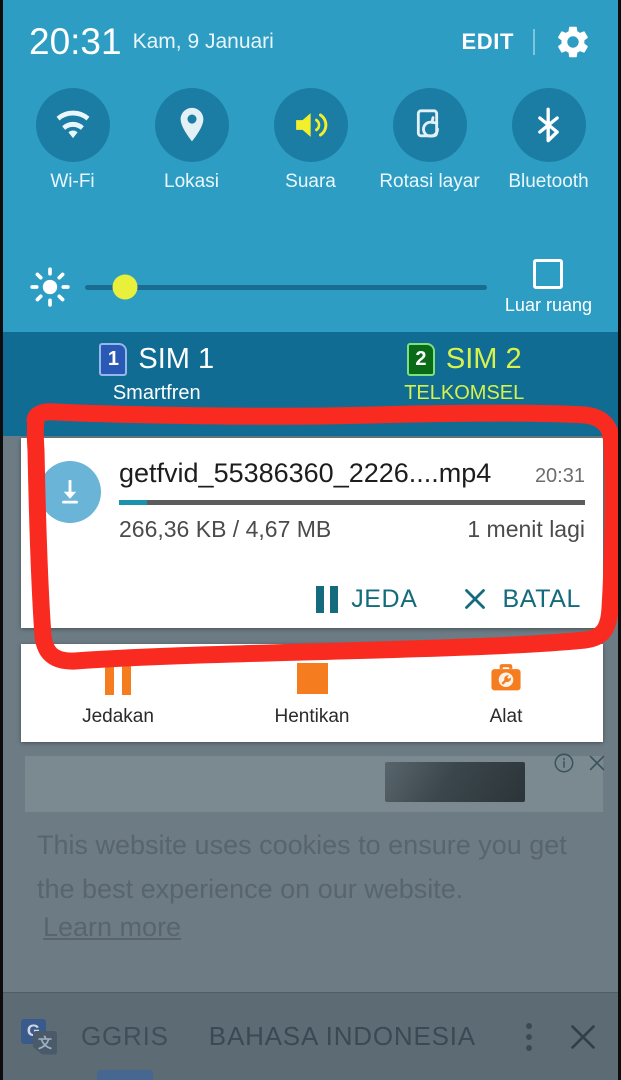 The width and height of the screenshot is (621, 1080). I want to click on more-vertical-icon, so click(529, 1036).